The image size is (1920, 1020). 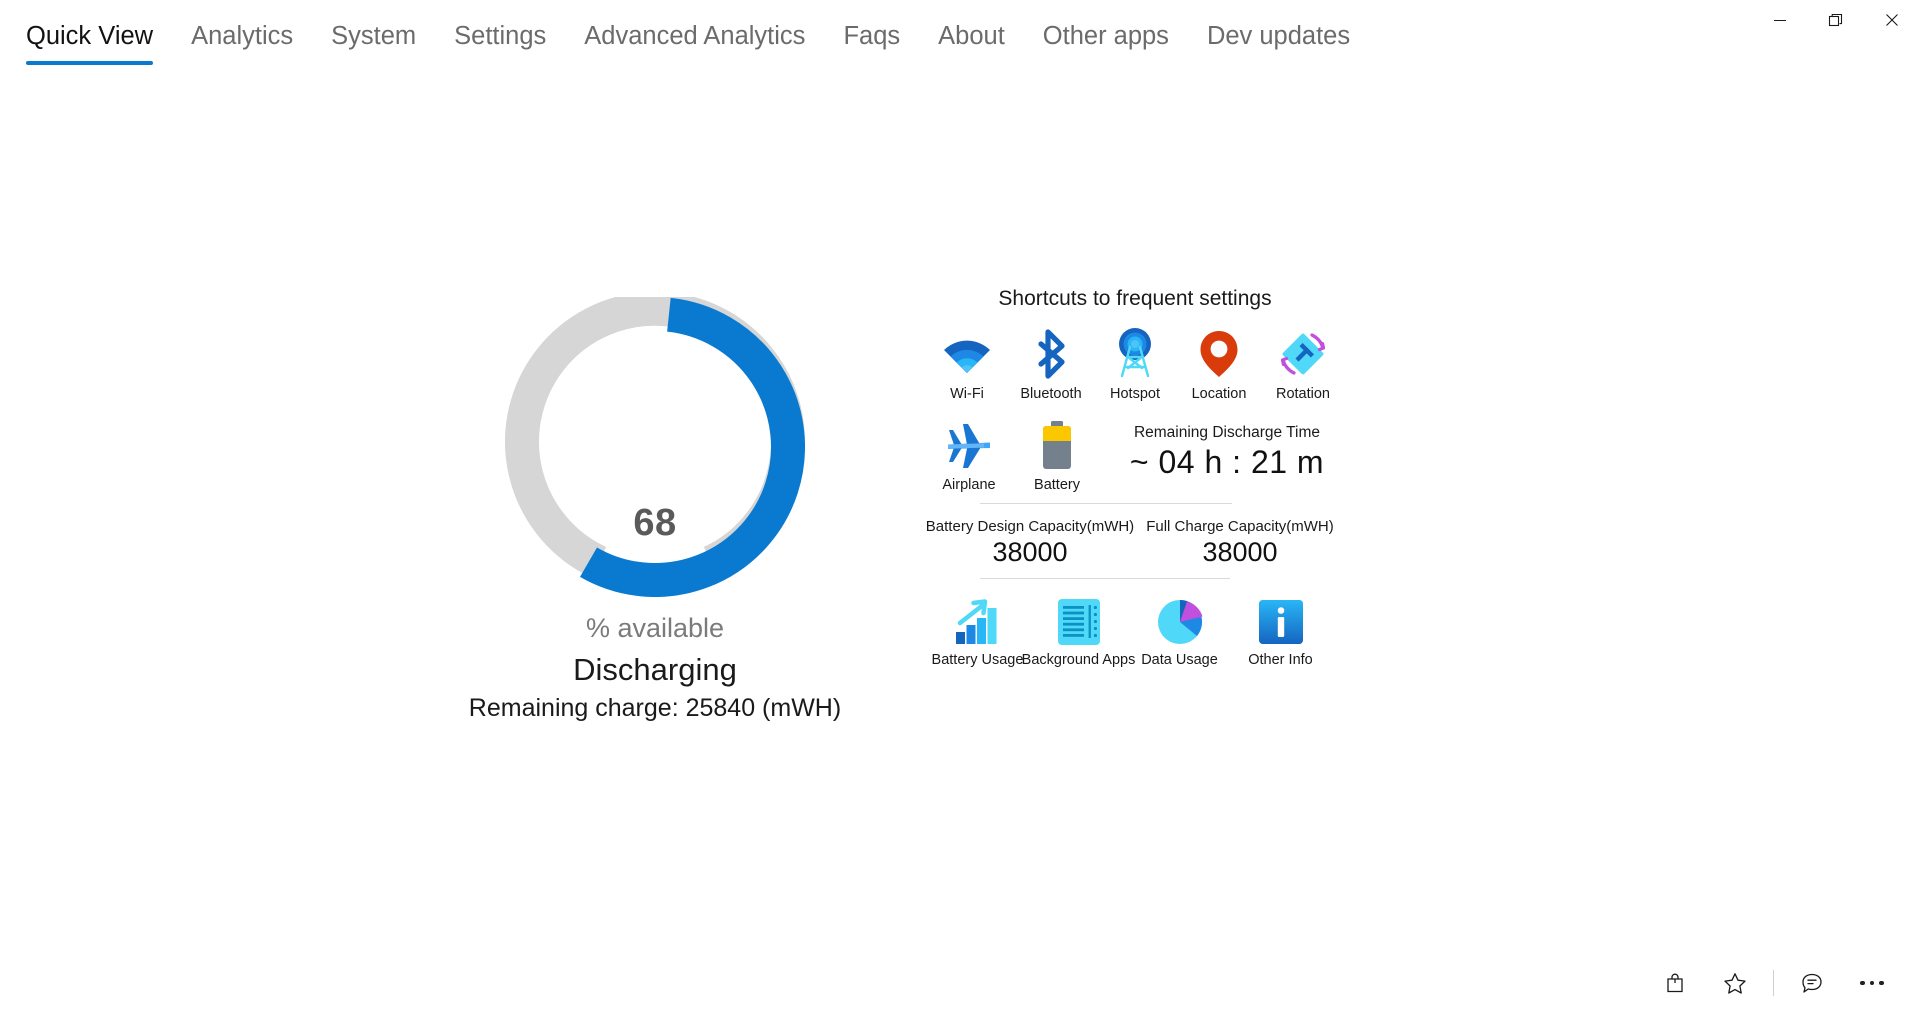 I want to click on tool-battery-usage: Battery Usage, so click(x=977, y=631).